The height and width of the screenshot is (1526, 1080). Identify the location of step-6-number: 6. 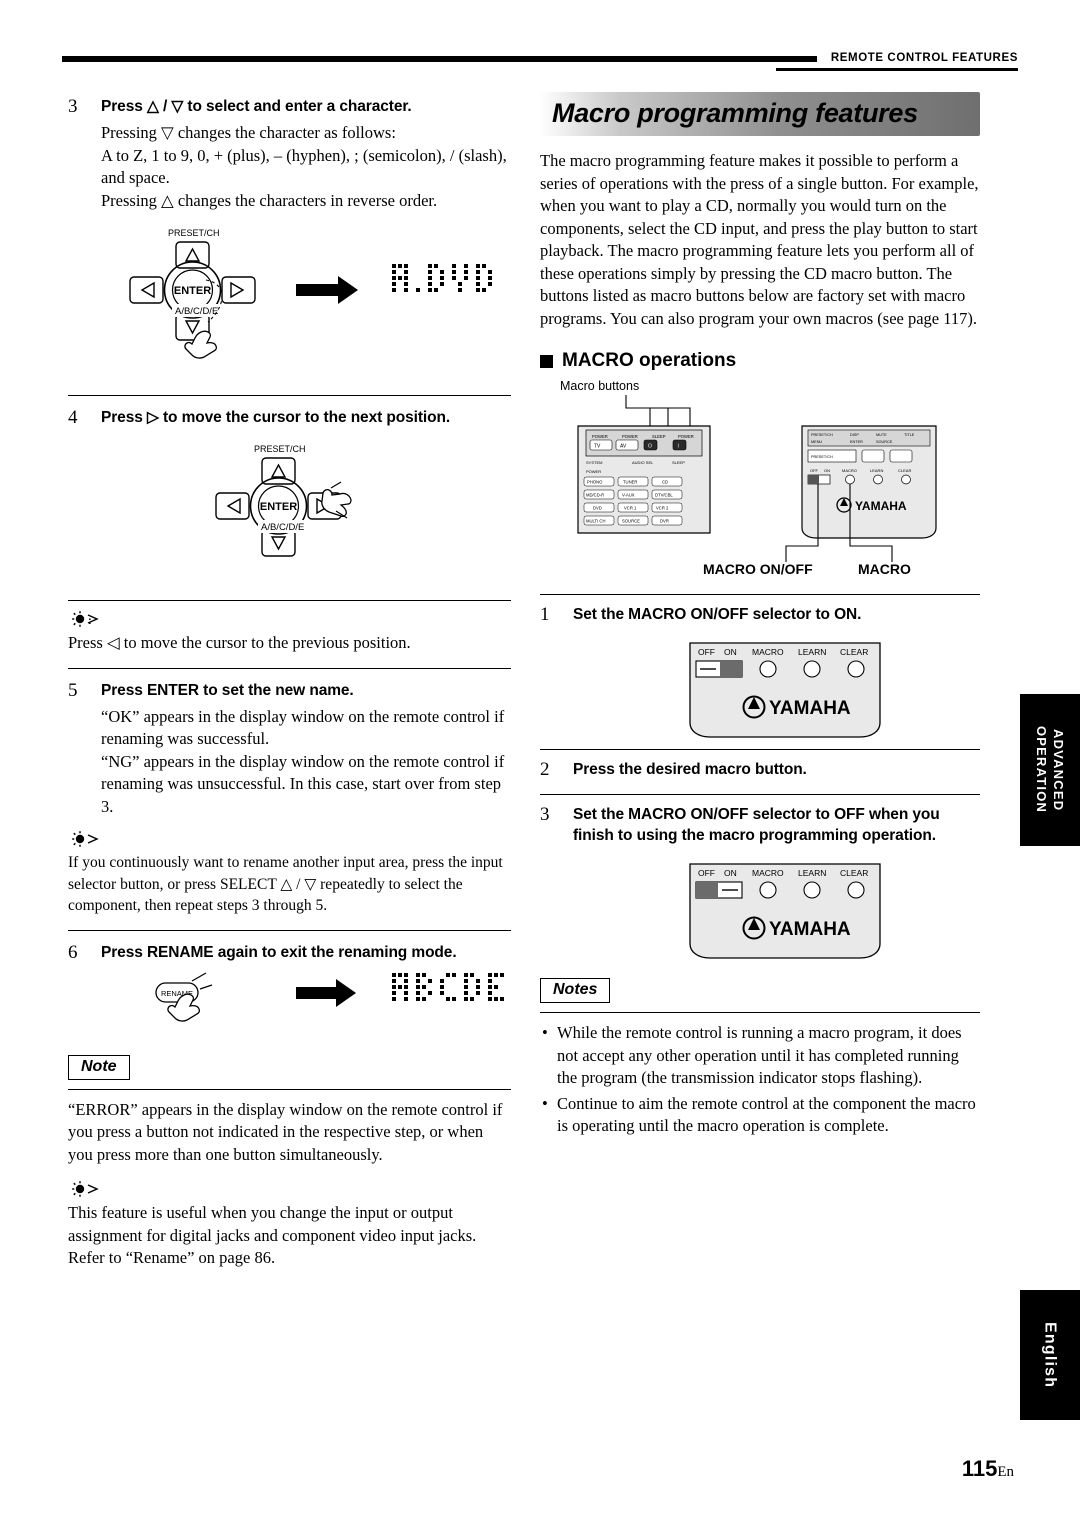
(73, 952).